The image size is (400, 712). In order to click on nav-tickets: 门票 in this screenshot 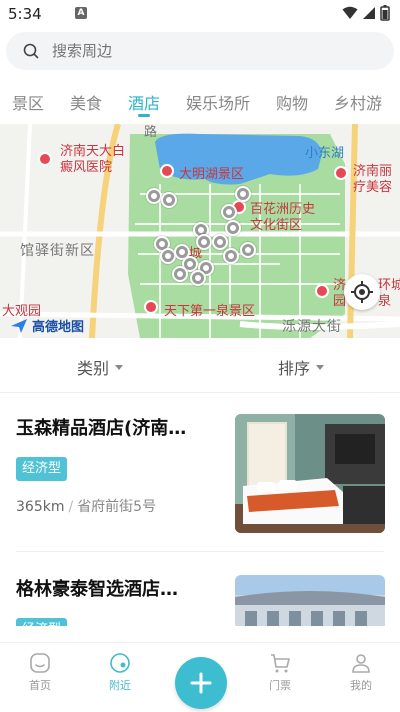, I will do `click(280, 672)`.